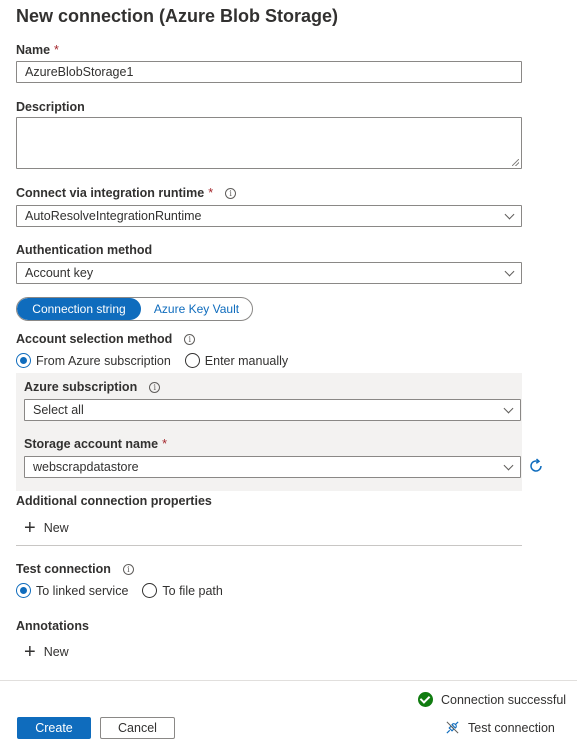 The height and width of the screenshot is (745, 577). Describe the element at coordinates (504, 699) in the screenshot. I see `connection-status-text: Connection successful` at that location.